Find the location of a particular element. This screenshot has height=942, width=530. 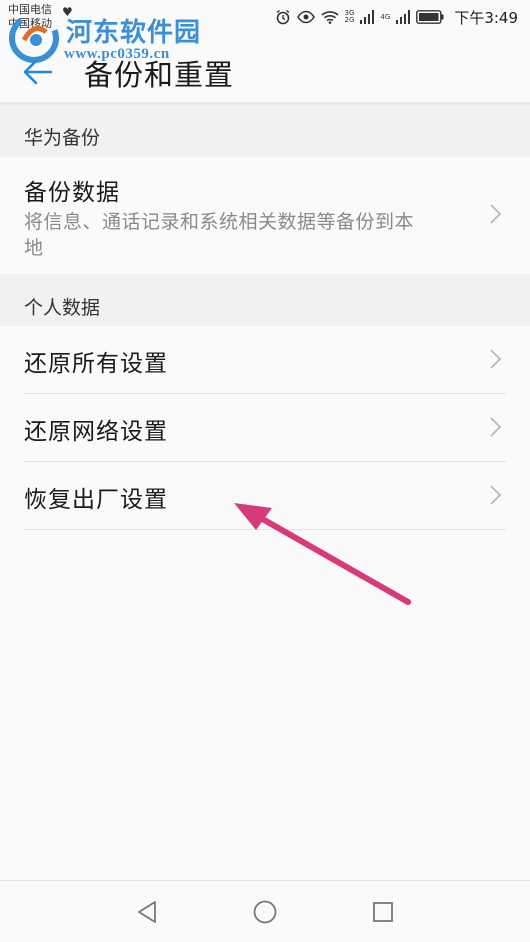

triangle-back-icon is located at coordinates (147, 912).